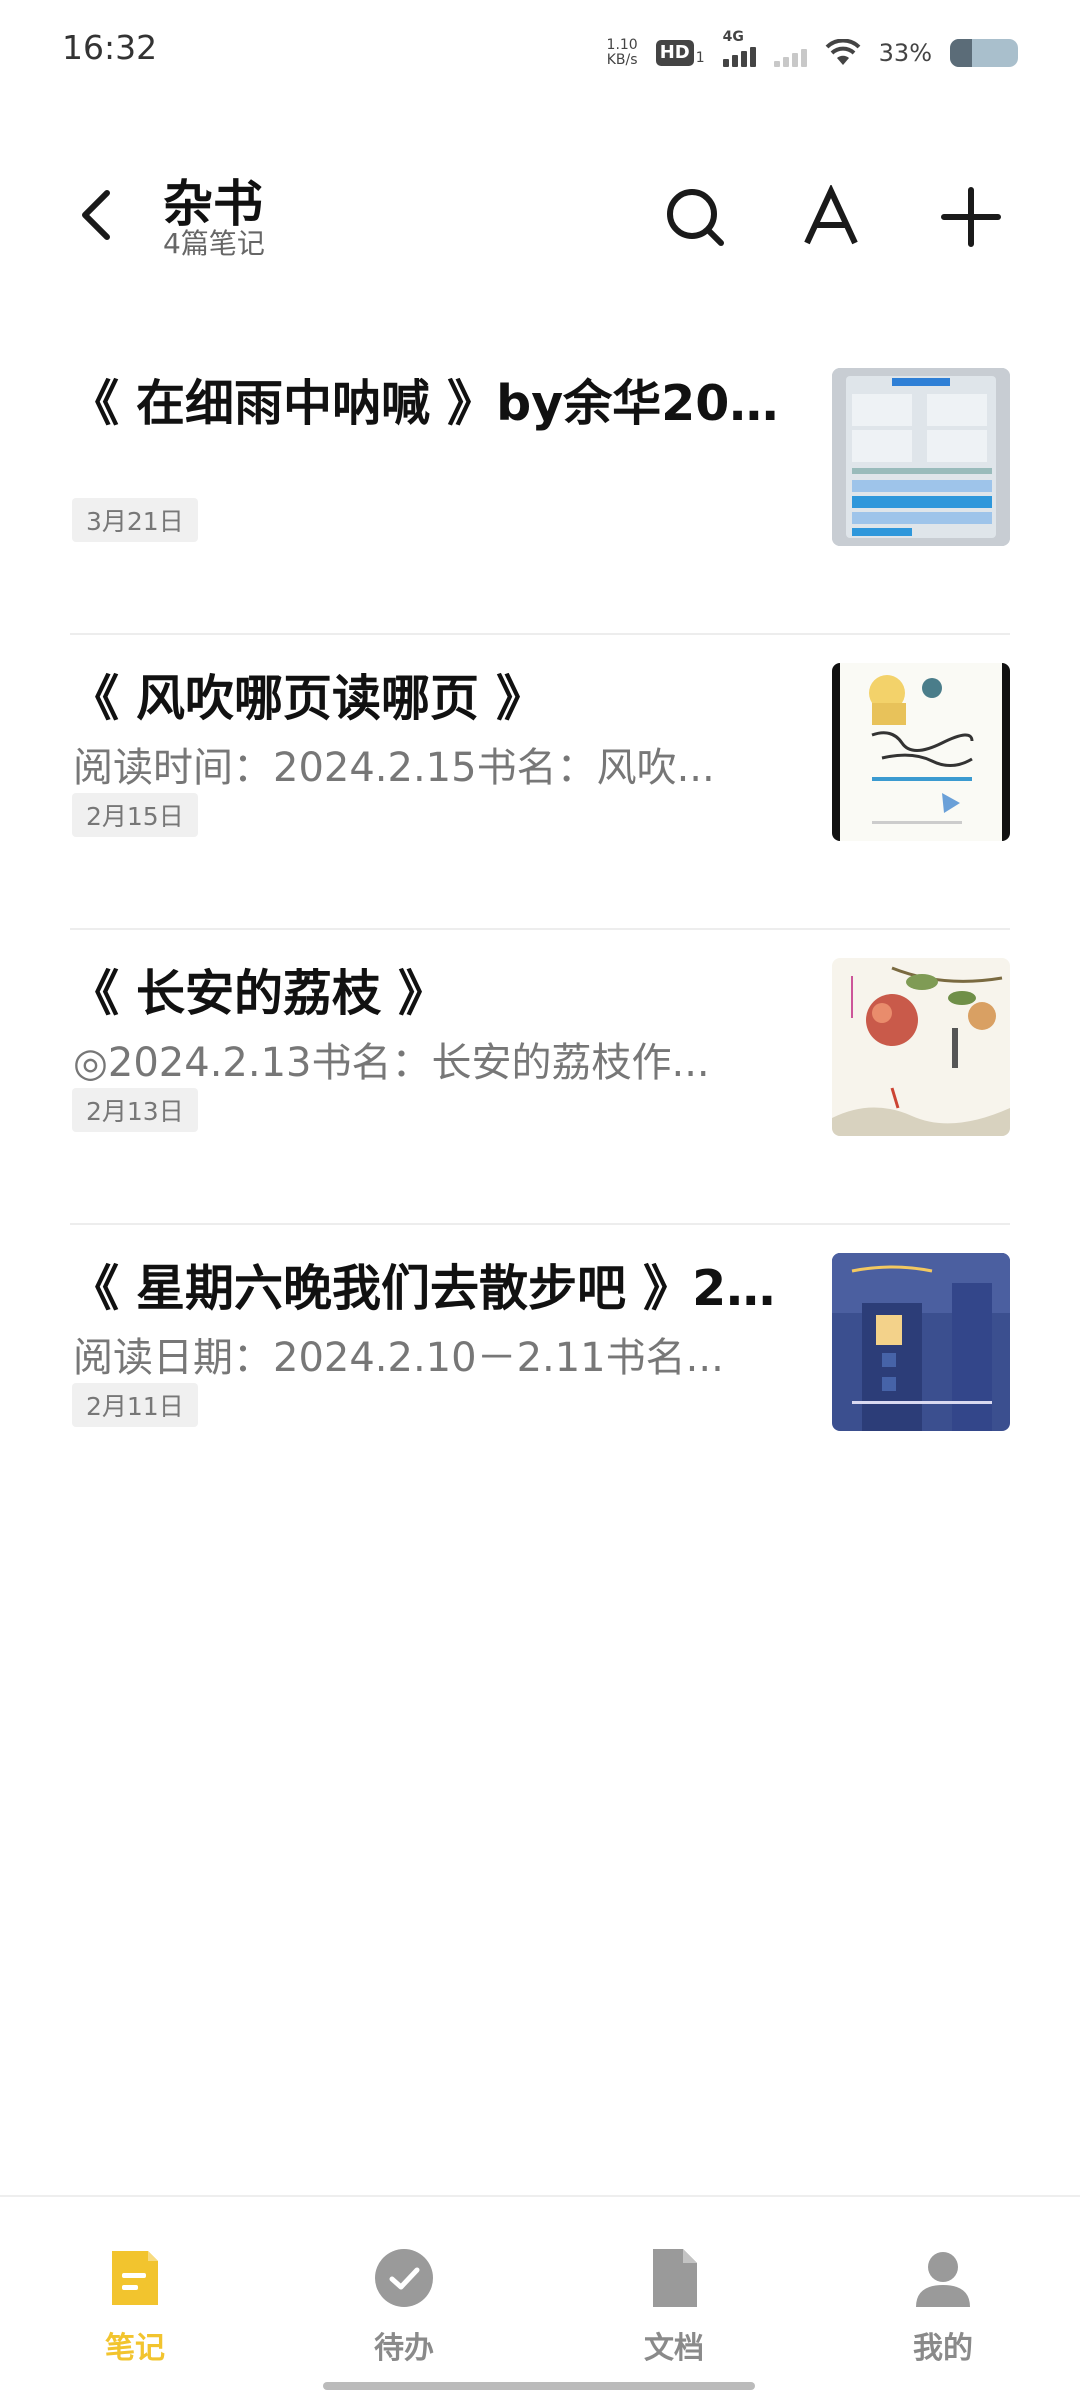 Image resolution: width=1080 pixels, height=2400 pixels. Describe the element at coordinates (984, 53) in the screenshot. I see `battery-icon` at that location.